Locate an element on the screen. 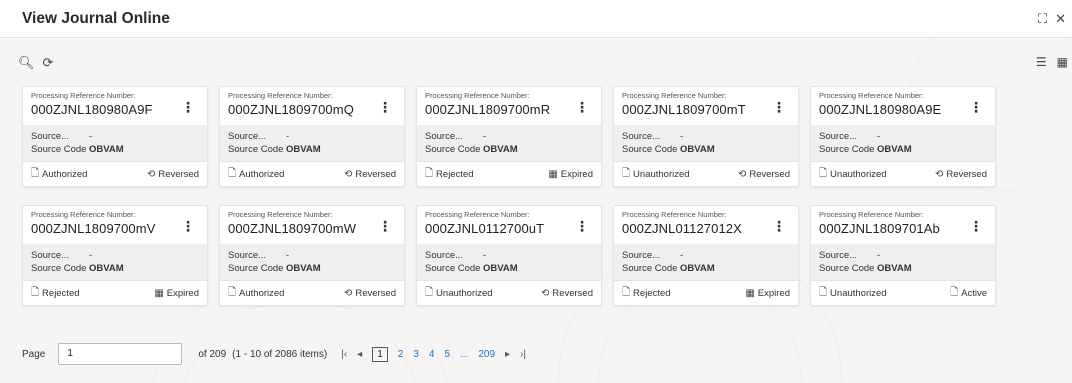 This screenshot has height=383, width=1072. page-number-input: 1 is located at coordinates (120, 354).